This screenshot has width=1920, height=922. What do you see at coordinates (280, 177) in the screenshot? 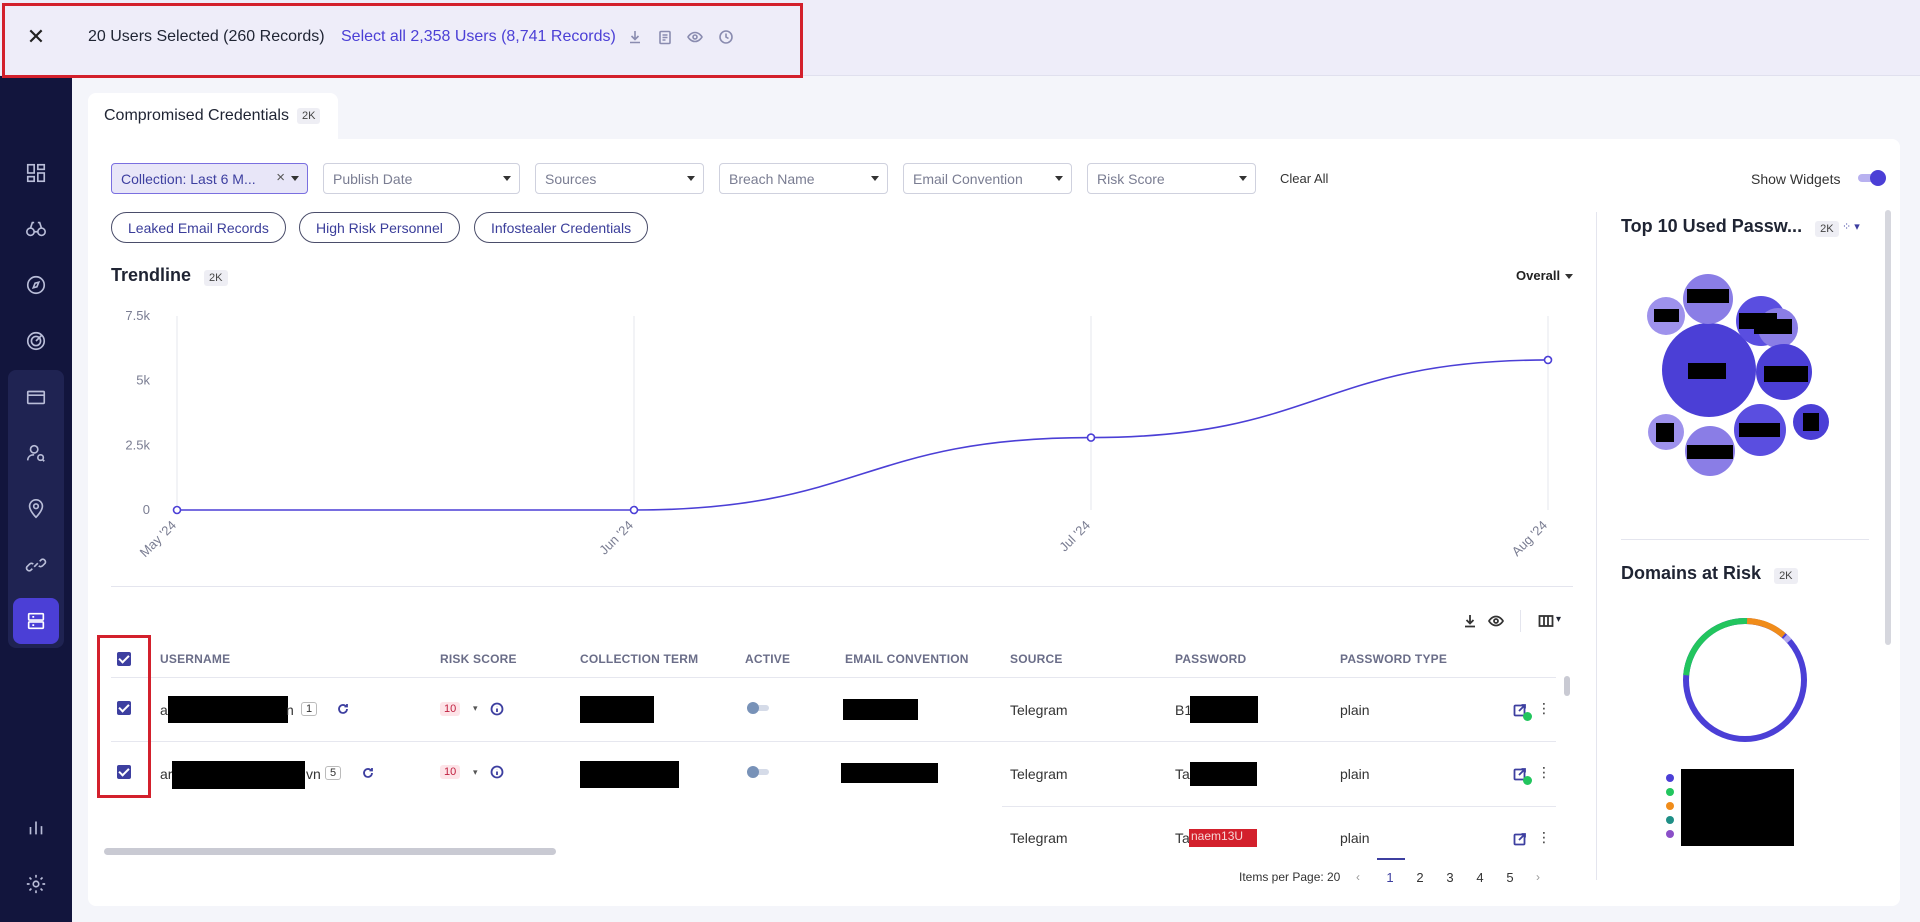
I see `clear-filter-icon: ×` at bounding box center [280, 177].